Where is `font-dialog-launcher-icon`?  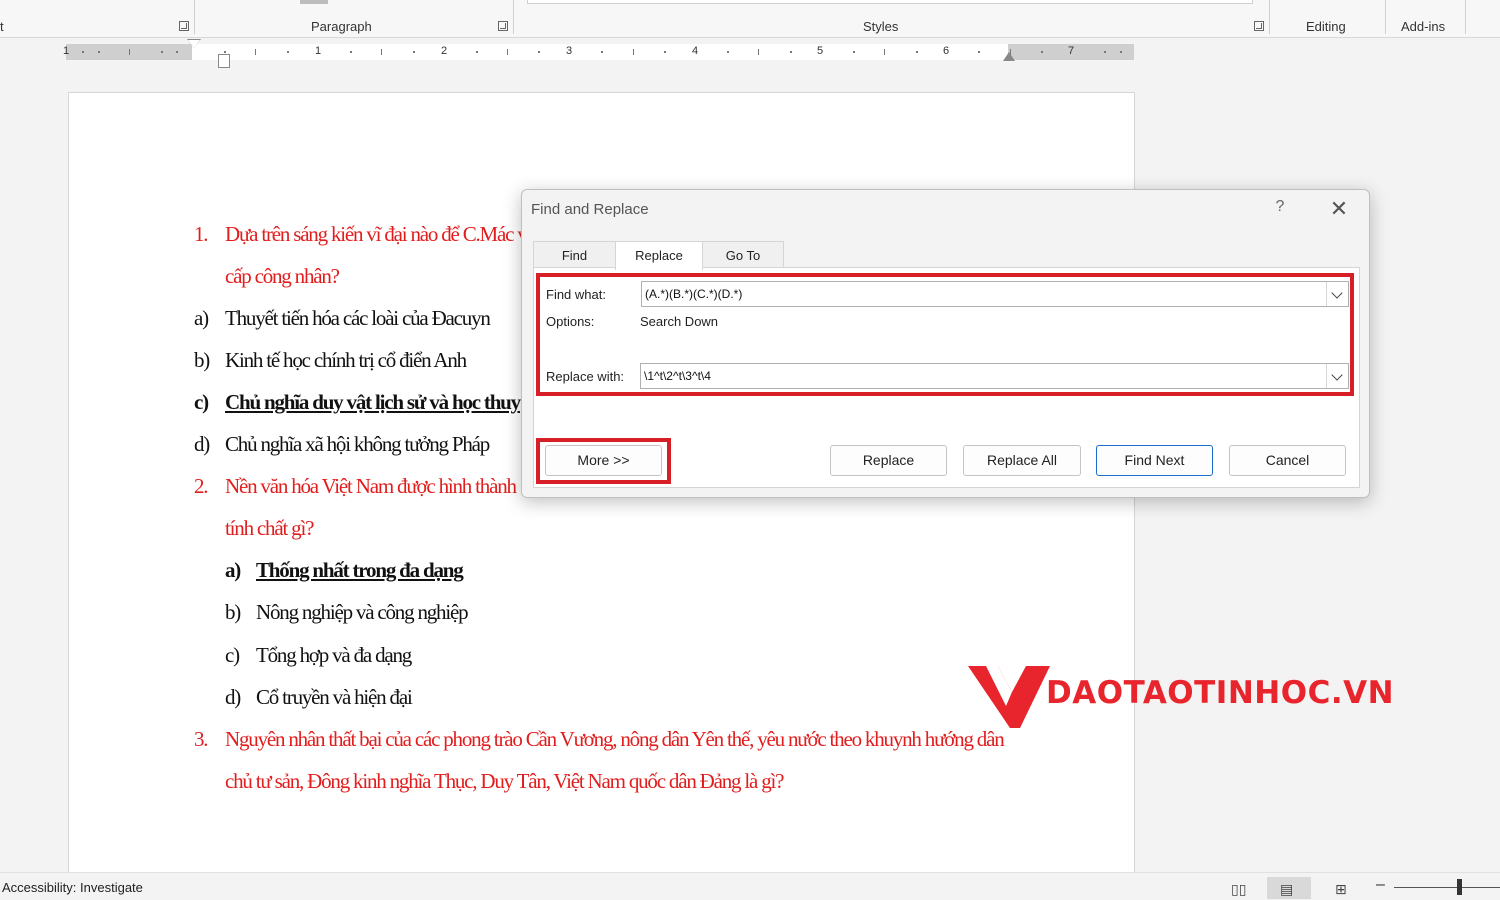 font-dialog-launcher-icon is located at coordinates (184, 26).